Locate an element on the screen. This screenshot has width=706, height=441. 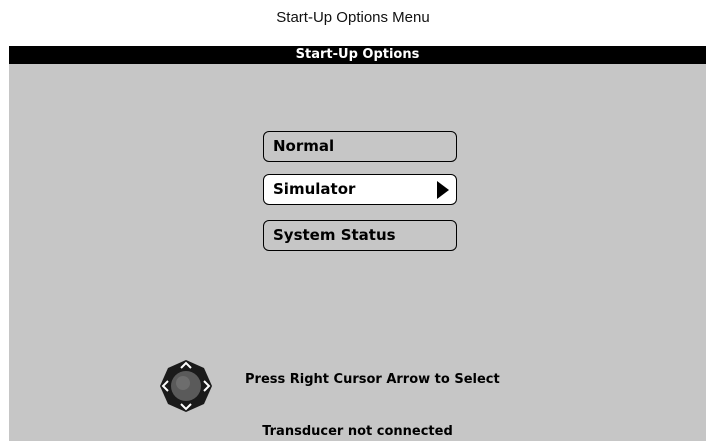
figure-caption: Start-Up Options Menu is located at coordinates (353, 17).